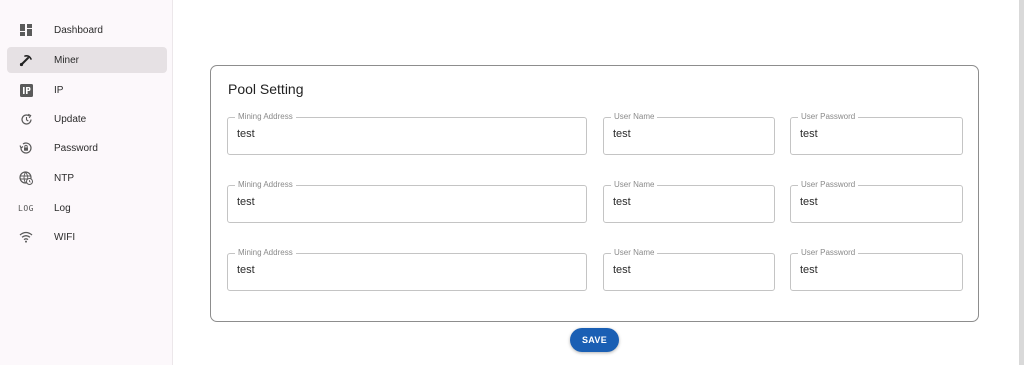  I want to click on sidebar-item-label: WIFI, so click(65, 237).